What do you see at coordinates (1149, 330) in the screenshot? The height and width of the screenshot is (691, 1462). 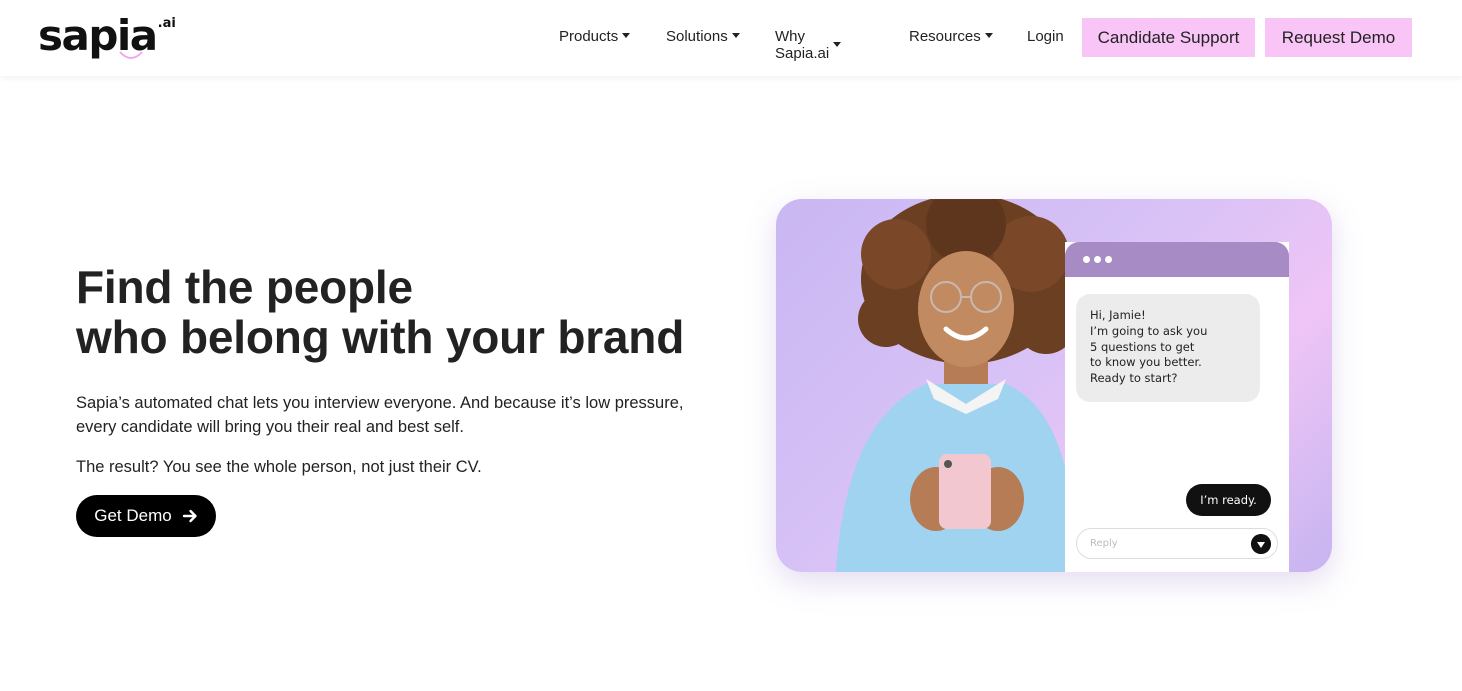 I see `message-line: I’m going to ask you` at bounding box center [1149, 330].